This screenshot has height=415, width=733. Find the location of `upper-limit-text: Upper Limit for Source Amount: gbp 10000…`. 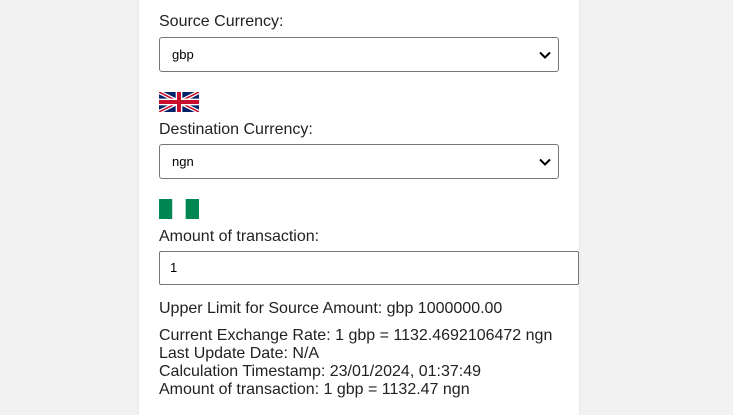

upper-limit-text: Upper Limit for Source Amount: gbp 10000… is located at coordinates (331, 308).